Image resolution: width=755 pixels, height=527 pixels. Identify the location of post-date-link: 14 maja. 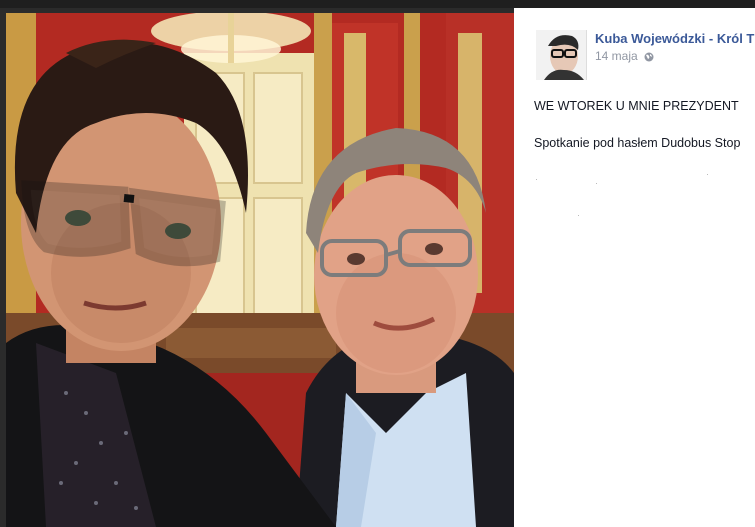
(616, 56).